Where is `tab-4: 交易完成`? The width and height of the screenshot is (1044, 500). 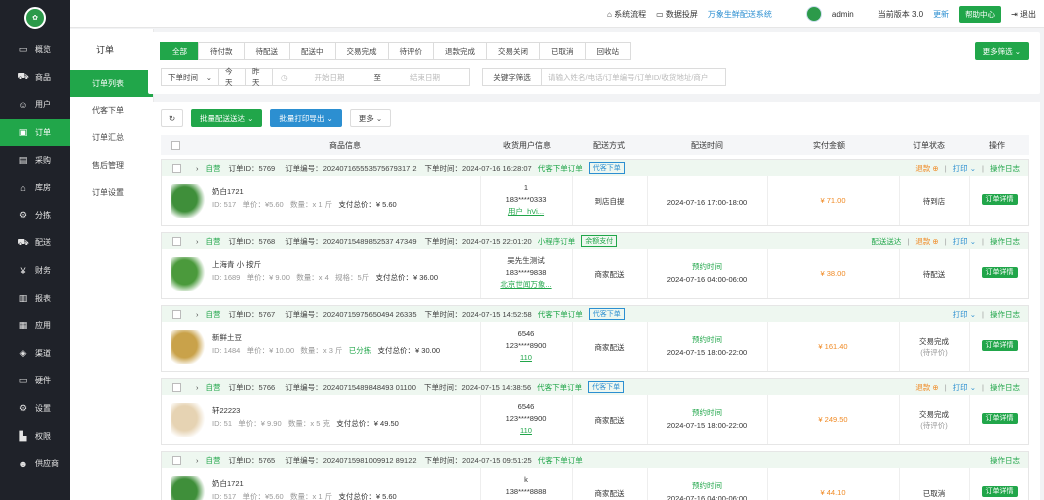 tab-4: 交易完成 is located at coordinates (361, 51).